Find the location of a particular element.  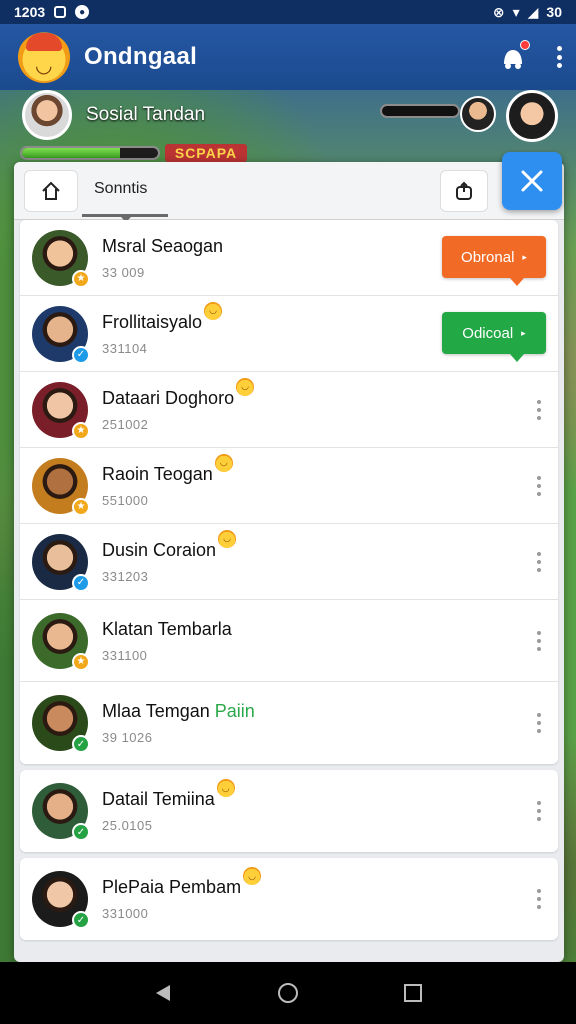

friend-subtitle: 331100 is located at coordinates (125, 655).